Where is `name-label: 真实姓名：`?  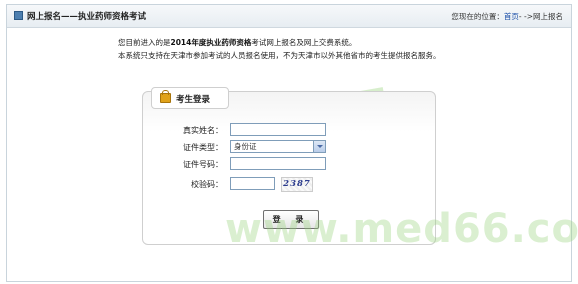
name-label: 真实姓名： is located at coordinates (203, 130).